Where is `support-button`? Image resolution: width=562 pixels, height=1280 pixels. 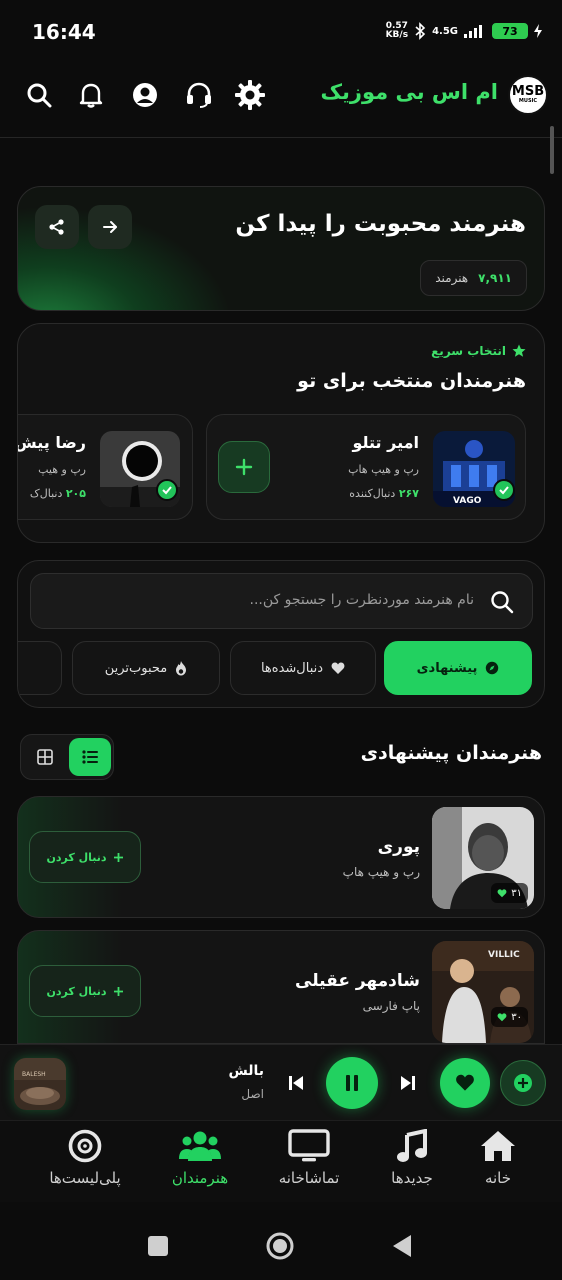 support-button is located at coordinates (199, 95).